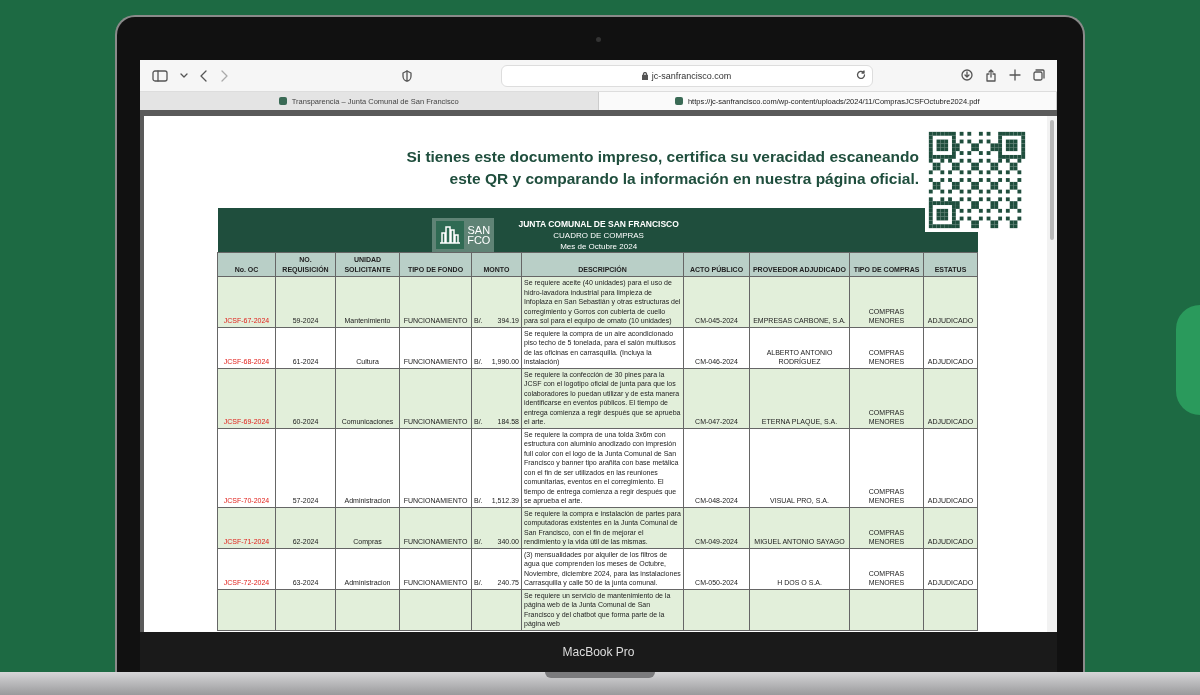  Describe the element at coordinates (991, 75) in the screenshot. I see `share-icon` at that location.